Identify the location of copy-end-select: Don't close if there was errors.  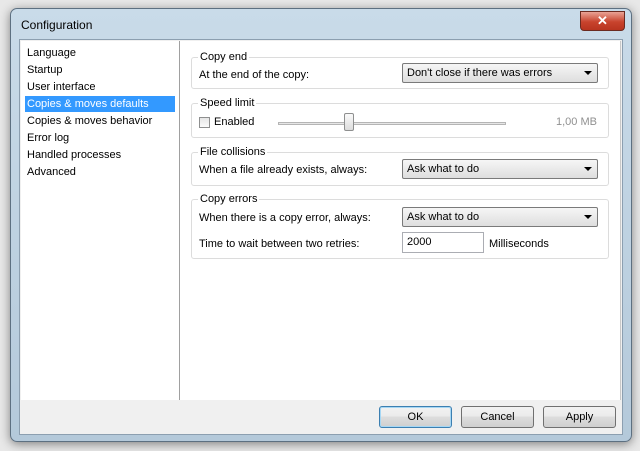
(500, 73).